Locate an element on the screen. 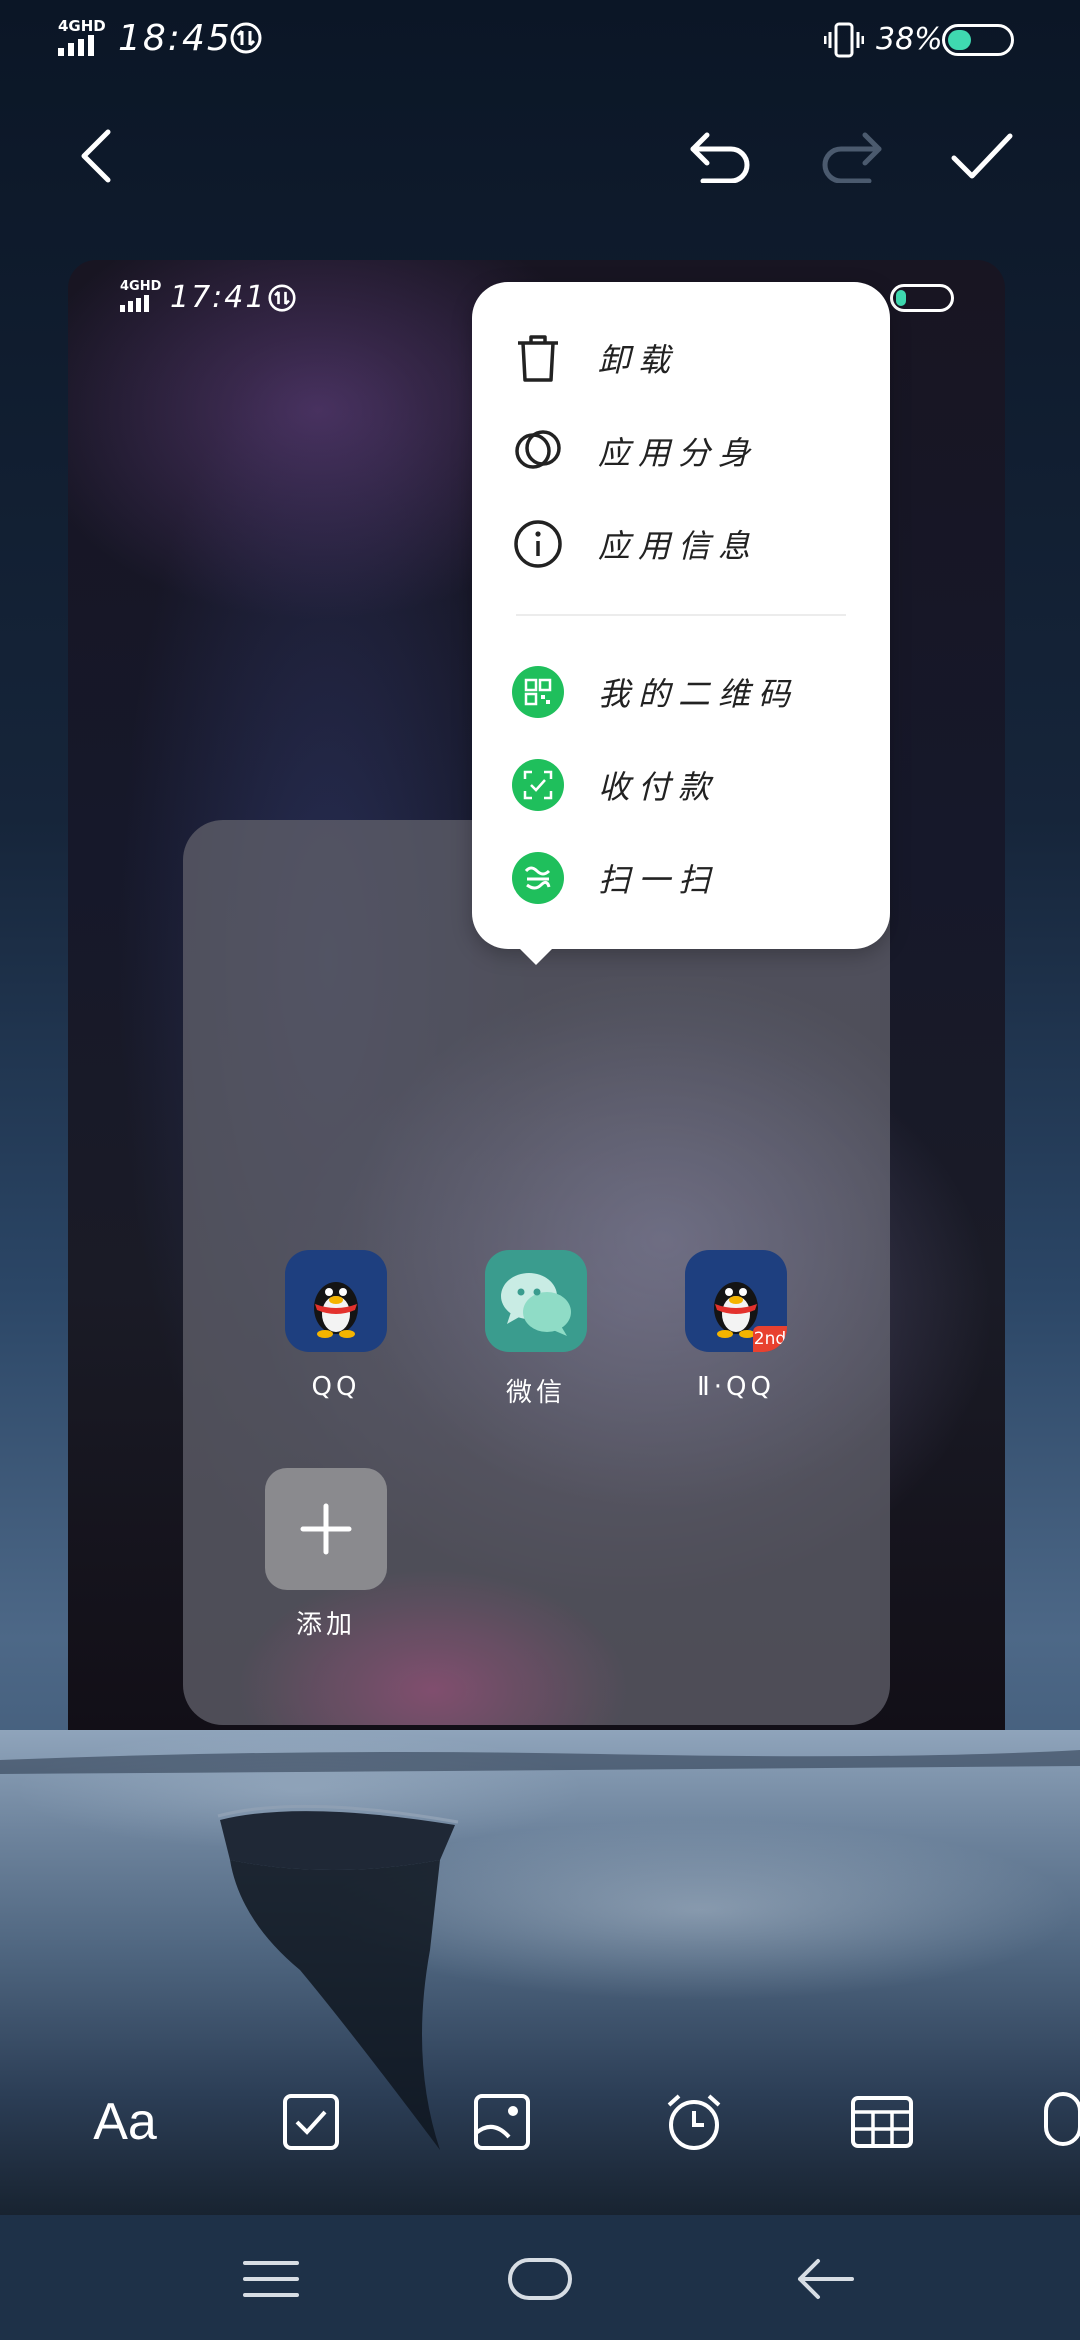 The width and height of the screenshot is (1080, 2340). alarm-clock-icon is located at coordinates (694, 2122).